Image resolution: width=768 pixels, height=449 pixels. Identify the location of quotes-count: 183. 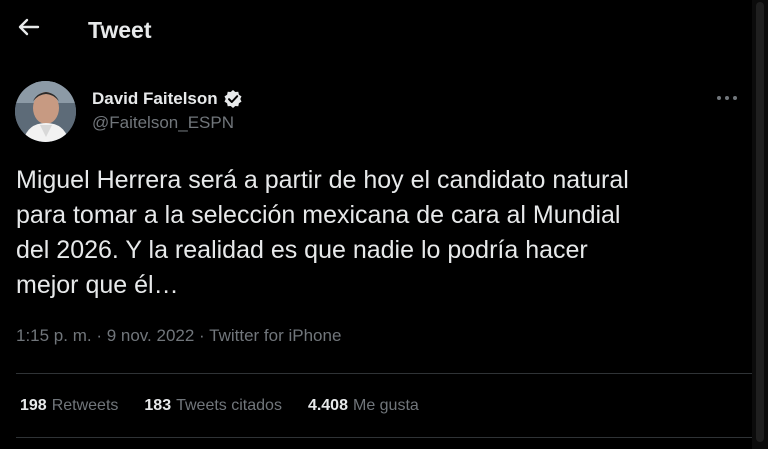
(158, 405).